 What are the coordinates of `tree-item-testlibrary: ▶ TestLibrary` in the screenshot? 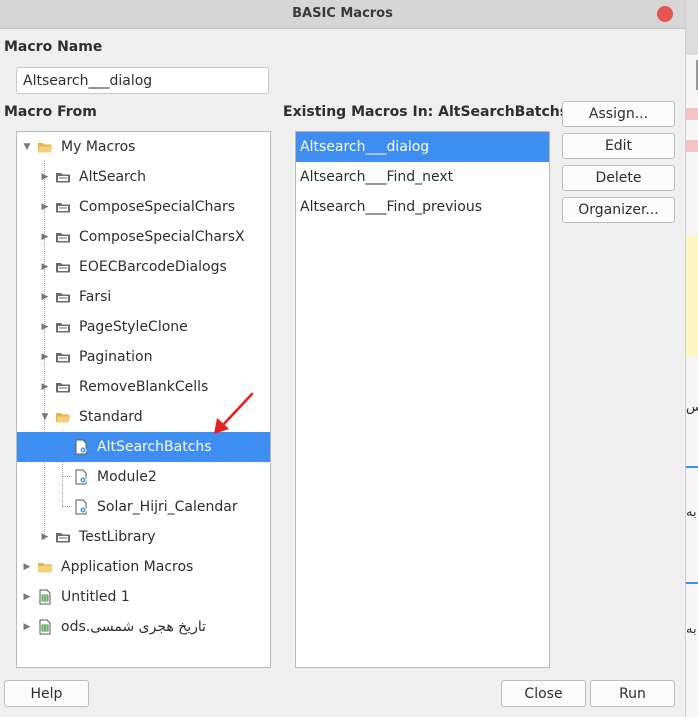 It's located at (143, 537).